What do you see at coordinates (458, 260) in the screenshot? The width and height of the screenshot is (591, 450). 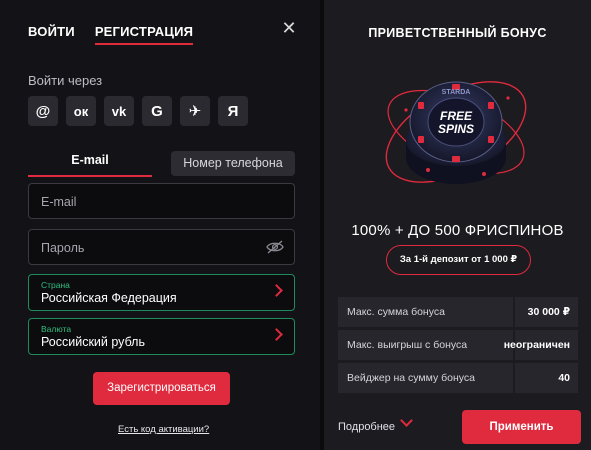 I see `deposit-badge: За 1-й депозит от 1 000 ₽` at bounding box center [458, 260].